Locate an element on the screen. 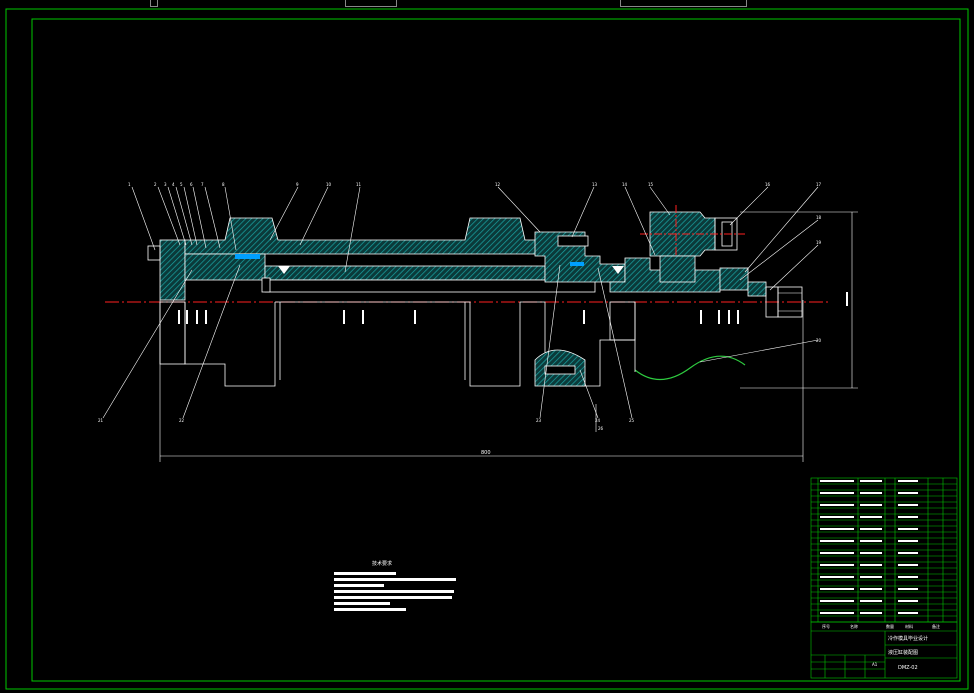  vertical-dim-labels is located at coordinates (513, 308).